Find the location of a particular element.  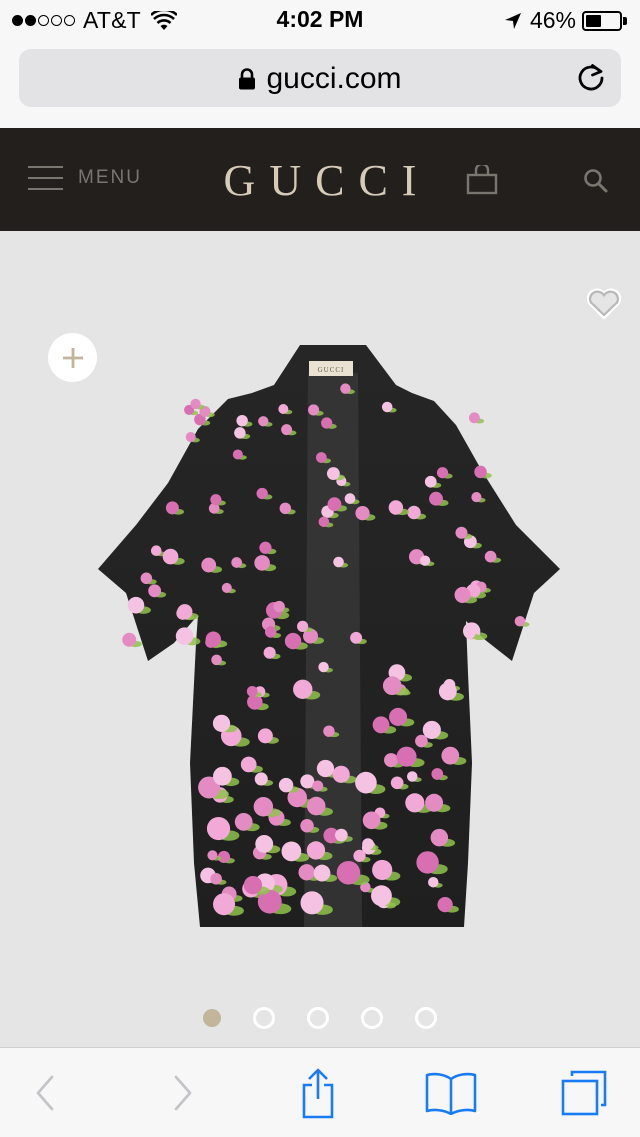

heart-icon is located at coordinates (604, 304).